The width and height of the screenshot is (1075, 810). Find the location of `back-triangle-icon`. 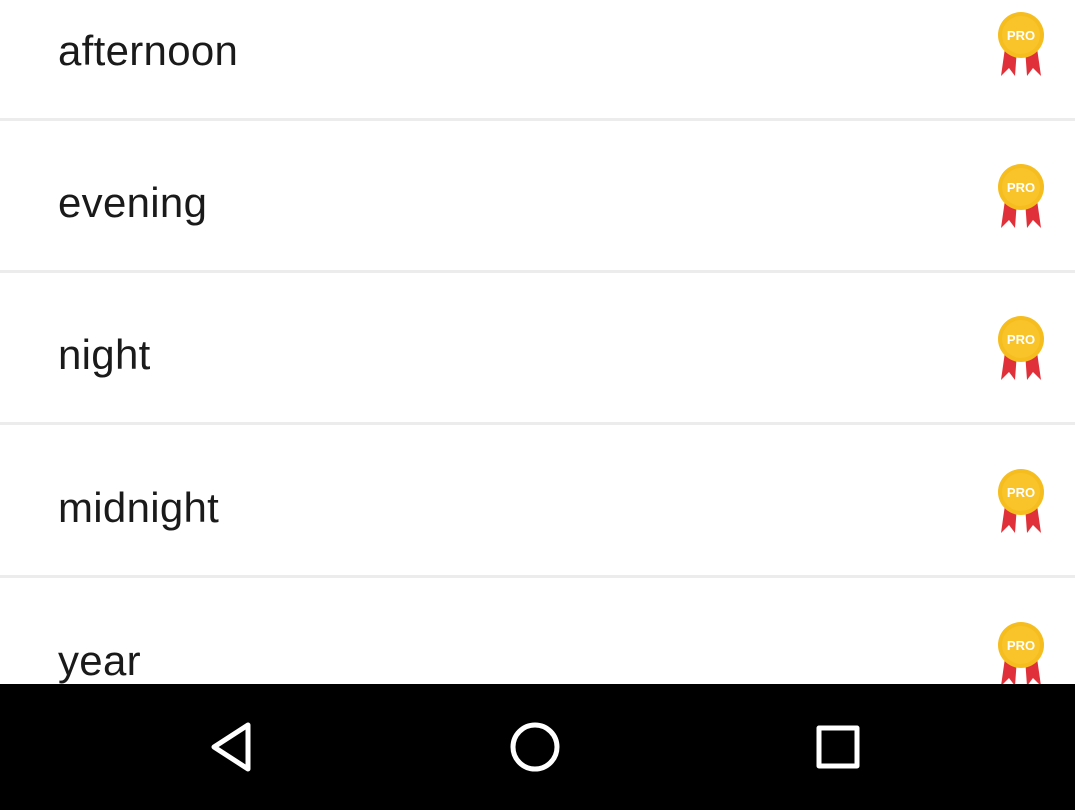

back-triangle-icon is located at coordinates (231, 747).